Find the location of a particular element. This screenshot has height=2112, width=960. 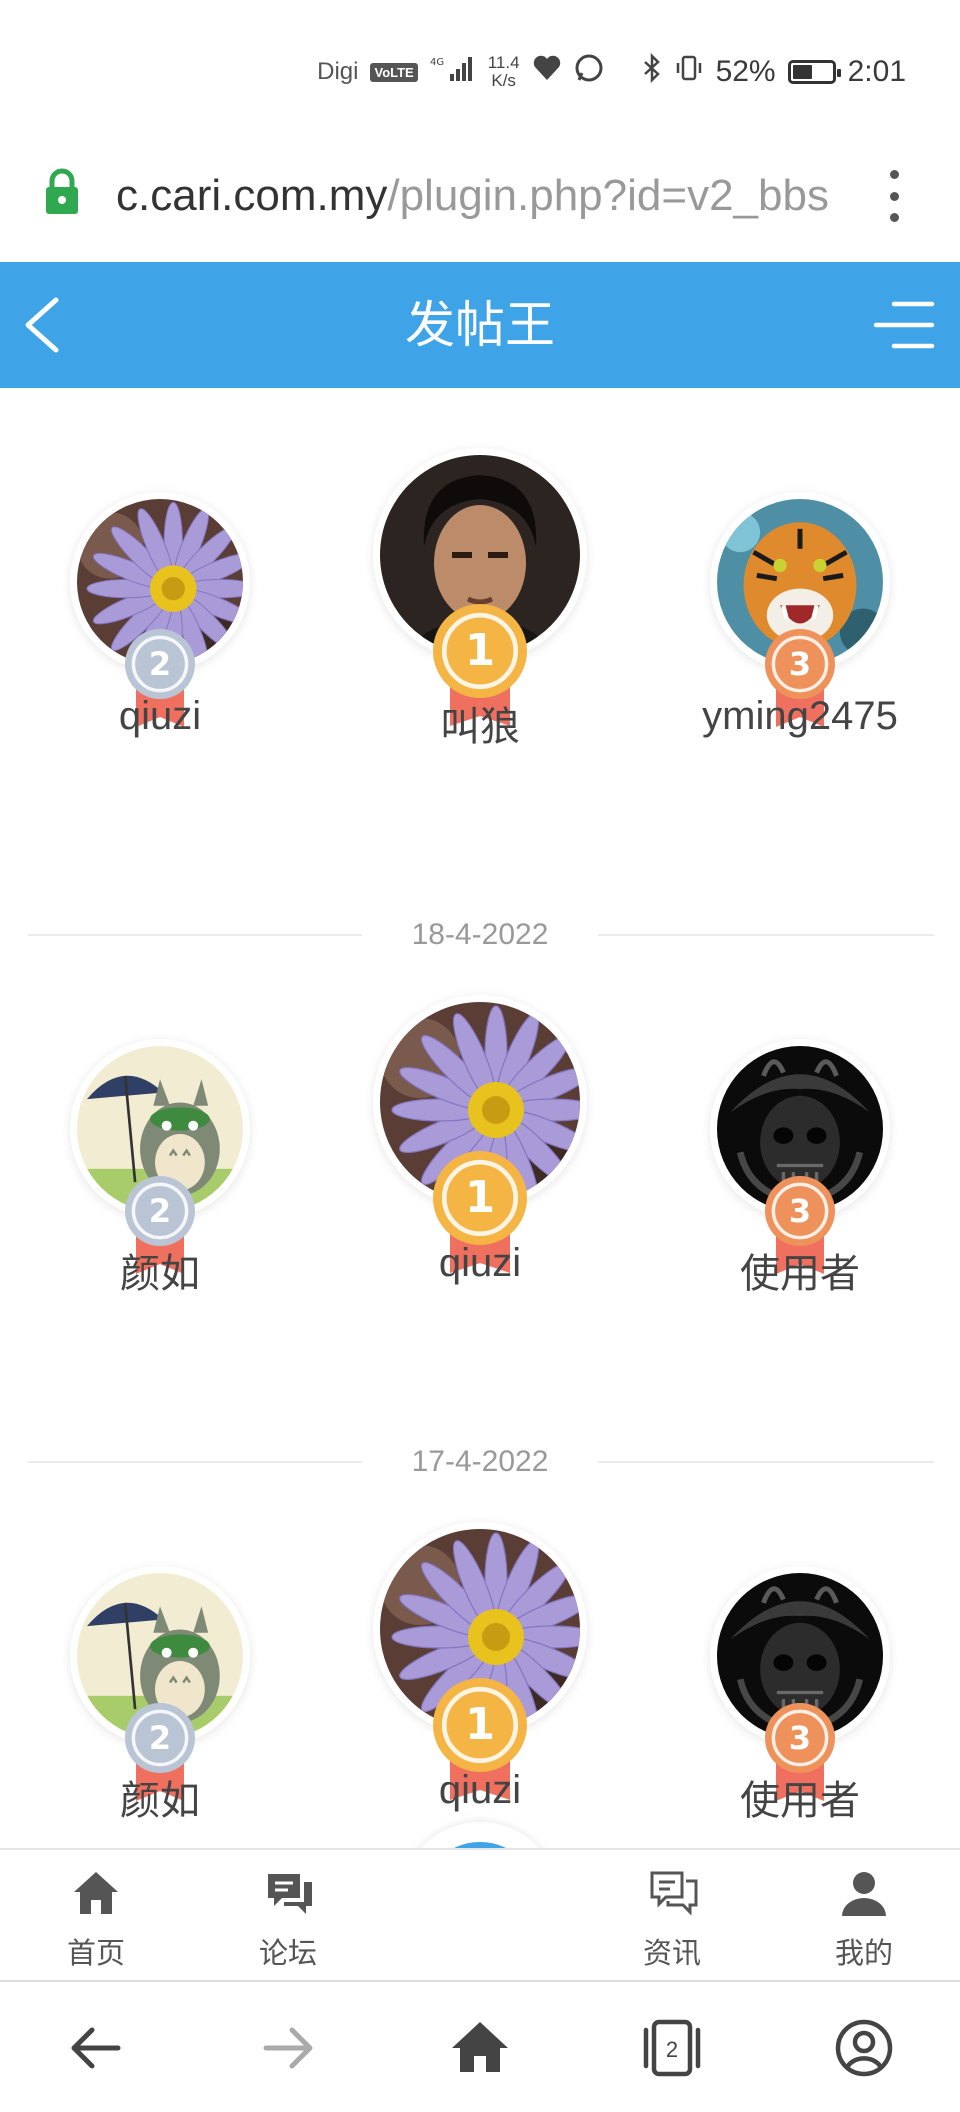

nav-item-news: 资讯 is located at coordinates (672, 1916).